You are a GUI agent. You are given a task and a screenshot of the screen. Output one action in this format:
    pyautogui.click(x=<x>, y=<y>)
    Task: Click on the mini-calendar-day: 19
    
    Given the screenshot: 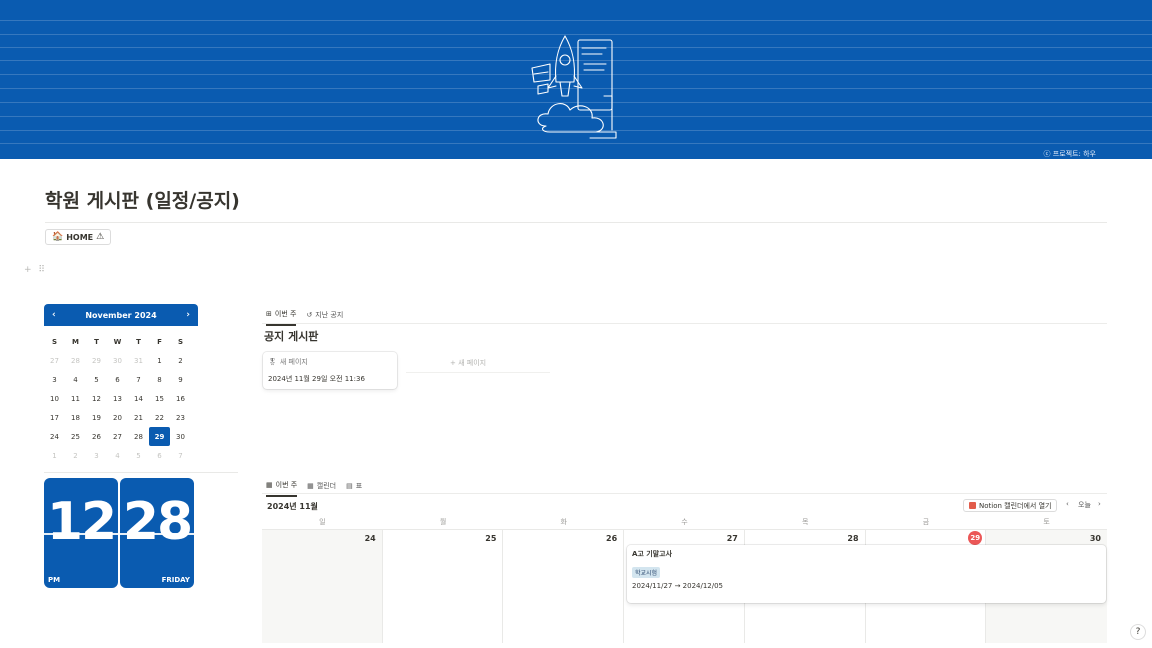 What is the action you would take?
    pyautogui.click(x=96, y=417)
    